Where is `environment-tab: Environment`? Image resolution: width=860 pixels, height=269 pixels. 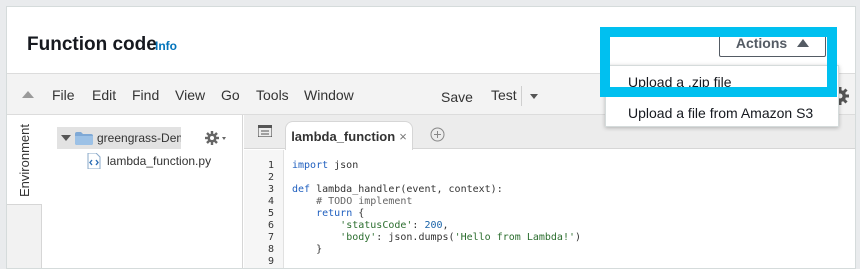
environment-tab: Environment is located at coordinates (24, 160).